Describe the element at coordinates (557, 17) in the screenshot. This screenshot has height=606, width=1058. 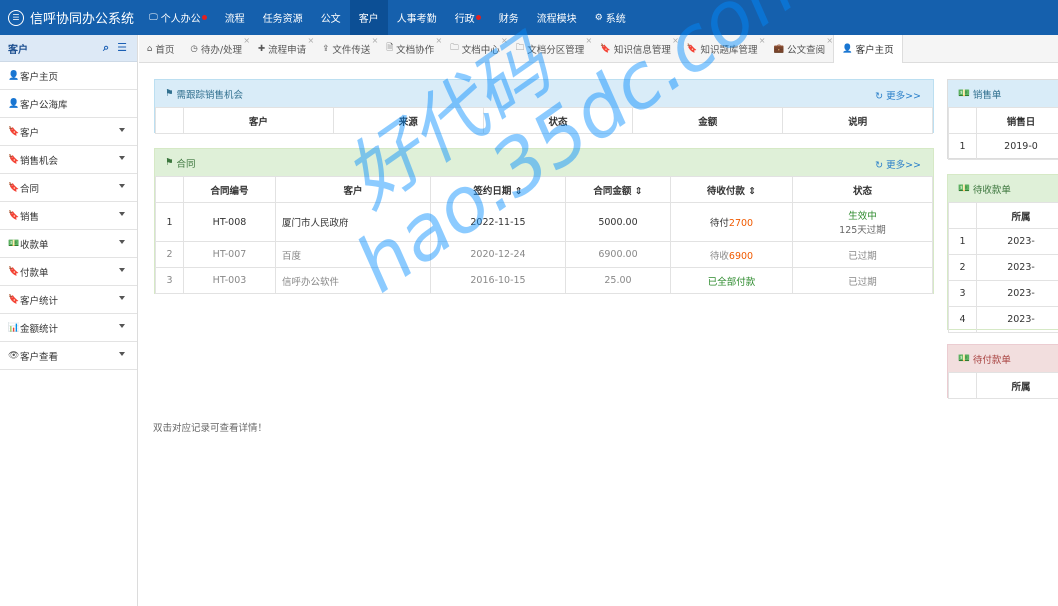
I see `nav-item-8: 流程模块` at that location.